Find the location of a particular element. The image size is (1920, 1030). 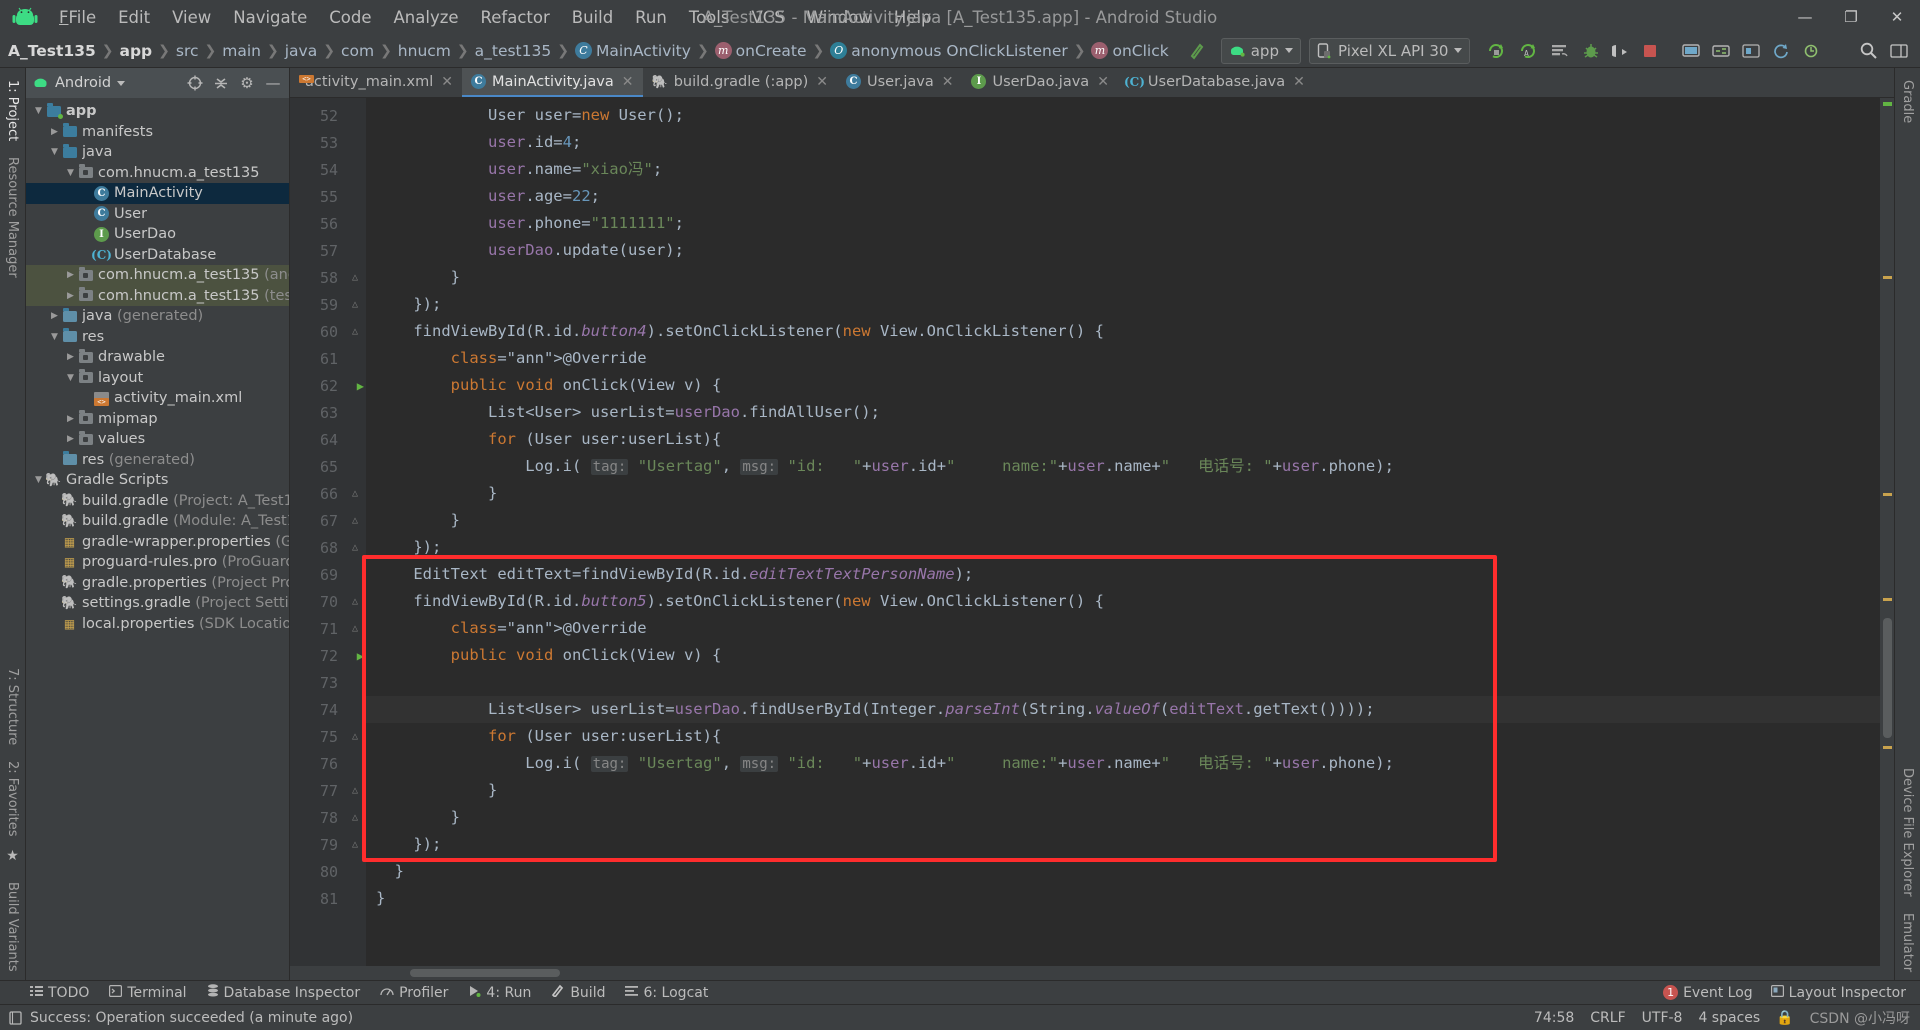

run-button is located at coordinates (1496, 51).